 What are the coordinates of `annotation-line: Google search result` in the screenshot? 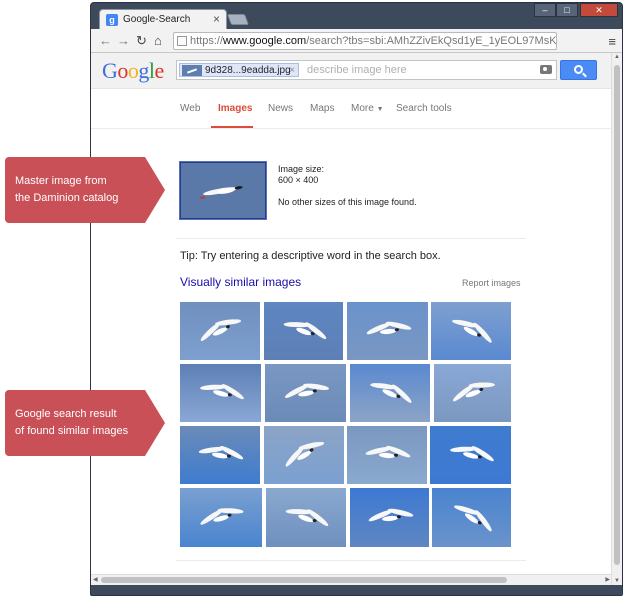 It's located at (66, 414).